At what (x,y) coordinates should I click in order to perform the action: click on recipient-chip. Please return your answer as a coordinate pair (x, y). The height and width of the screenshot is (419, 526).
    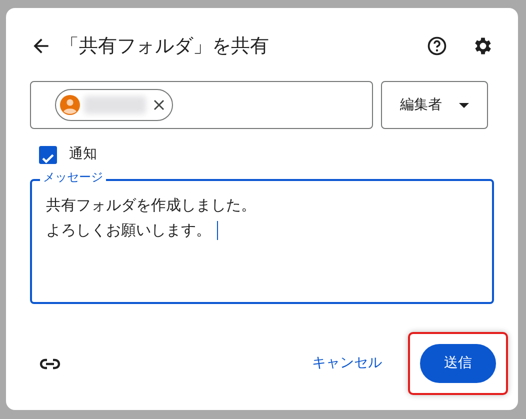
    Looking at the image, I should click on (114, 105).